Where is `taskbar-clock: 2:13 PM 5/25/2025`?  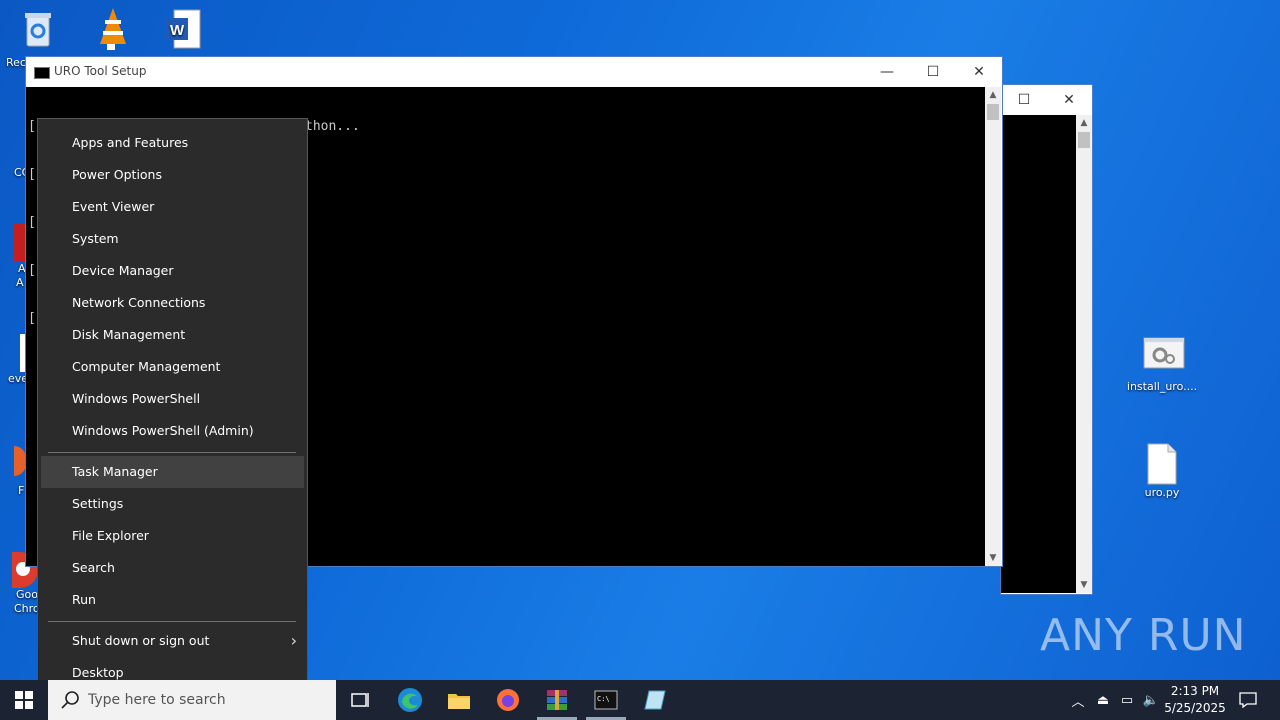 taskbar-clock: 2:13 PM 5/25/2025 is located at coordinates (1195, 700).